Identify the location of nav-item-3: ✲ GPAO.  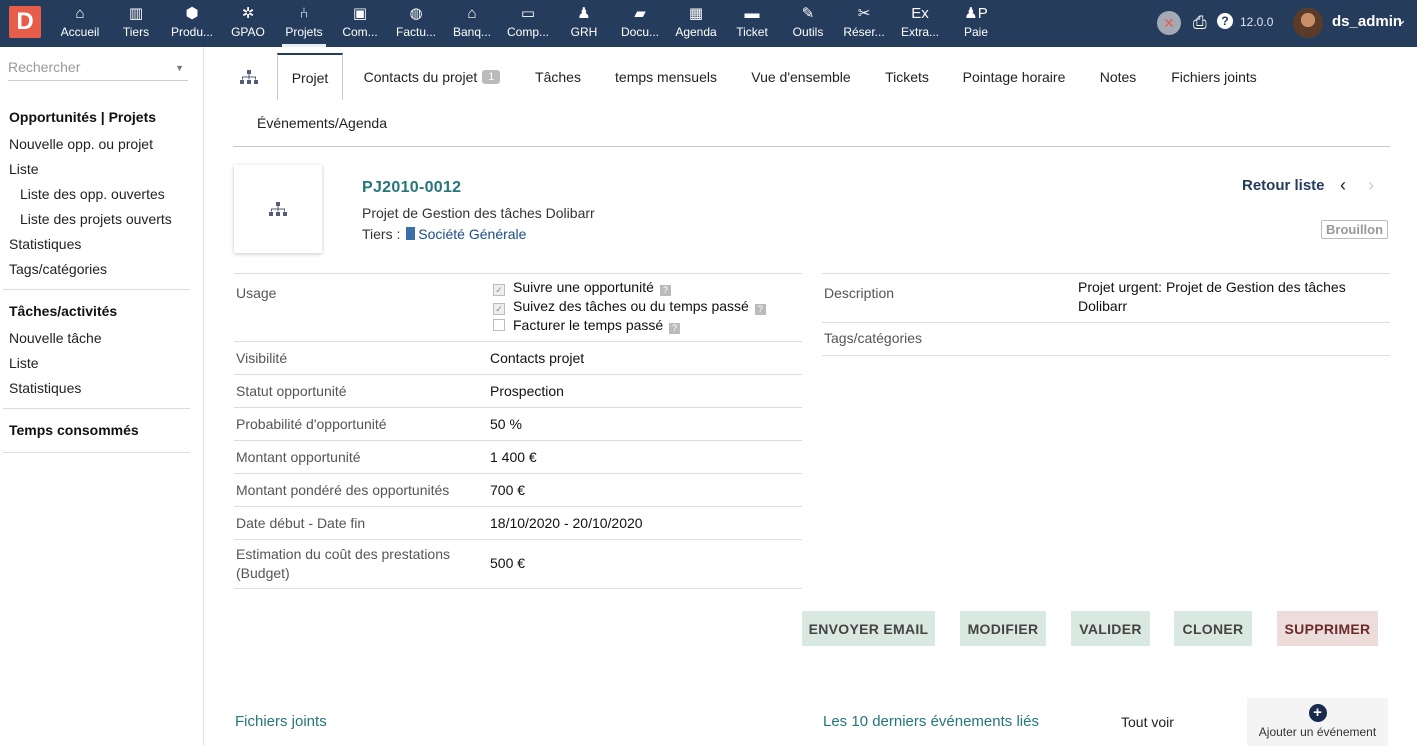
(248, 23).